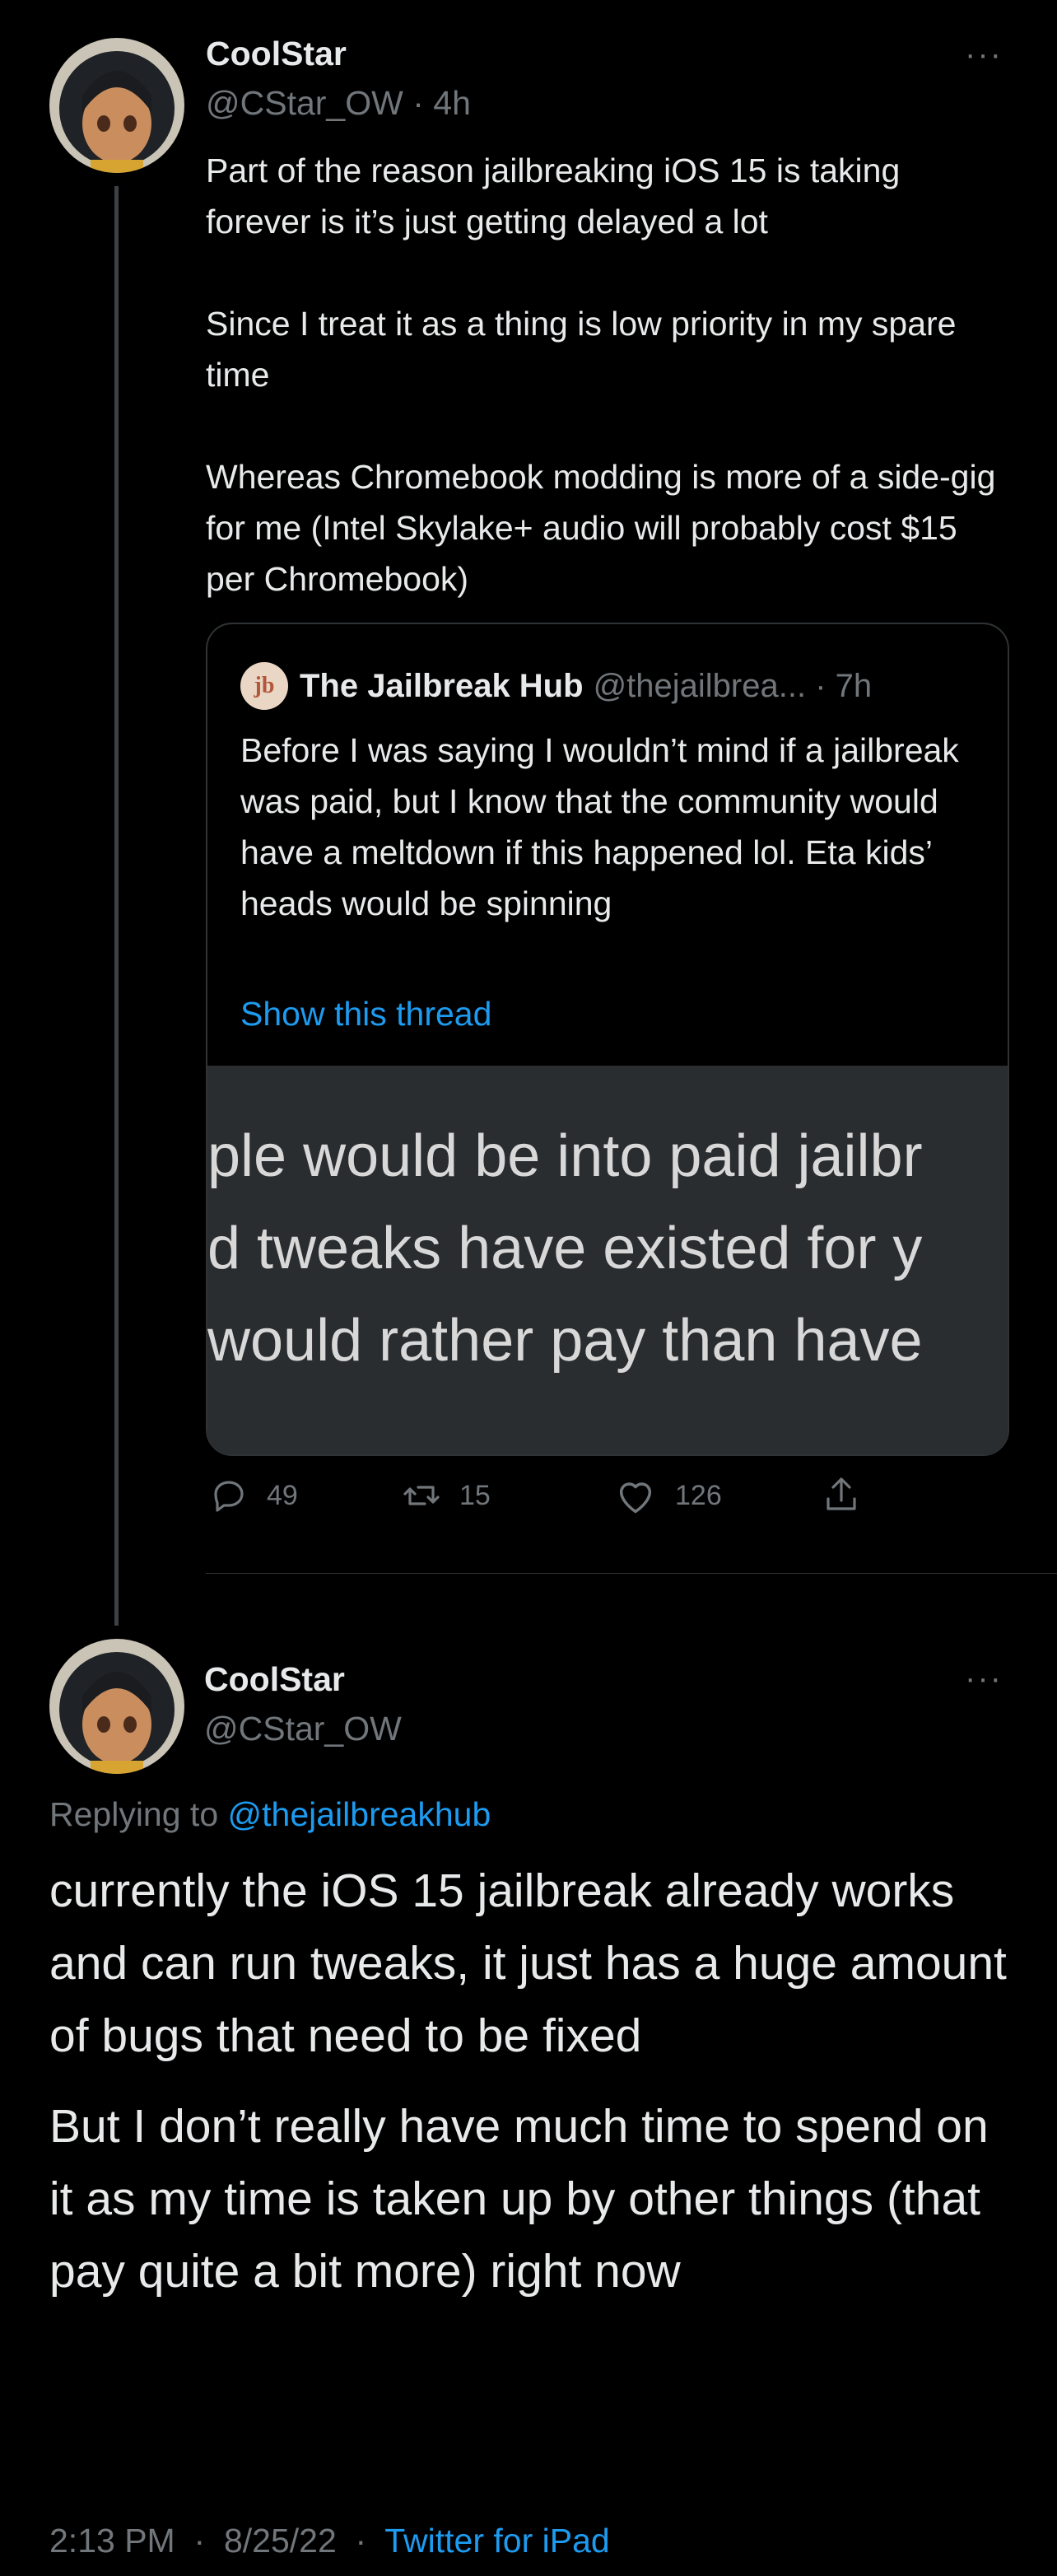 The width and height of the screenshot is (1057, 2576). I want to click on quote-avatar: jb, so click(264, 686).